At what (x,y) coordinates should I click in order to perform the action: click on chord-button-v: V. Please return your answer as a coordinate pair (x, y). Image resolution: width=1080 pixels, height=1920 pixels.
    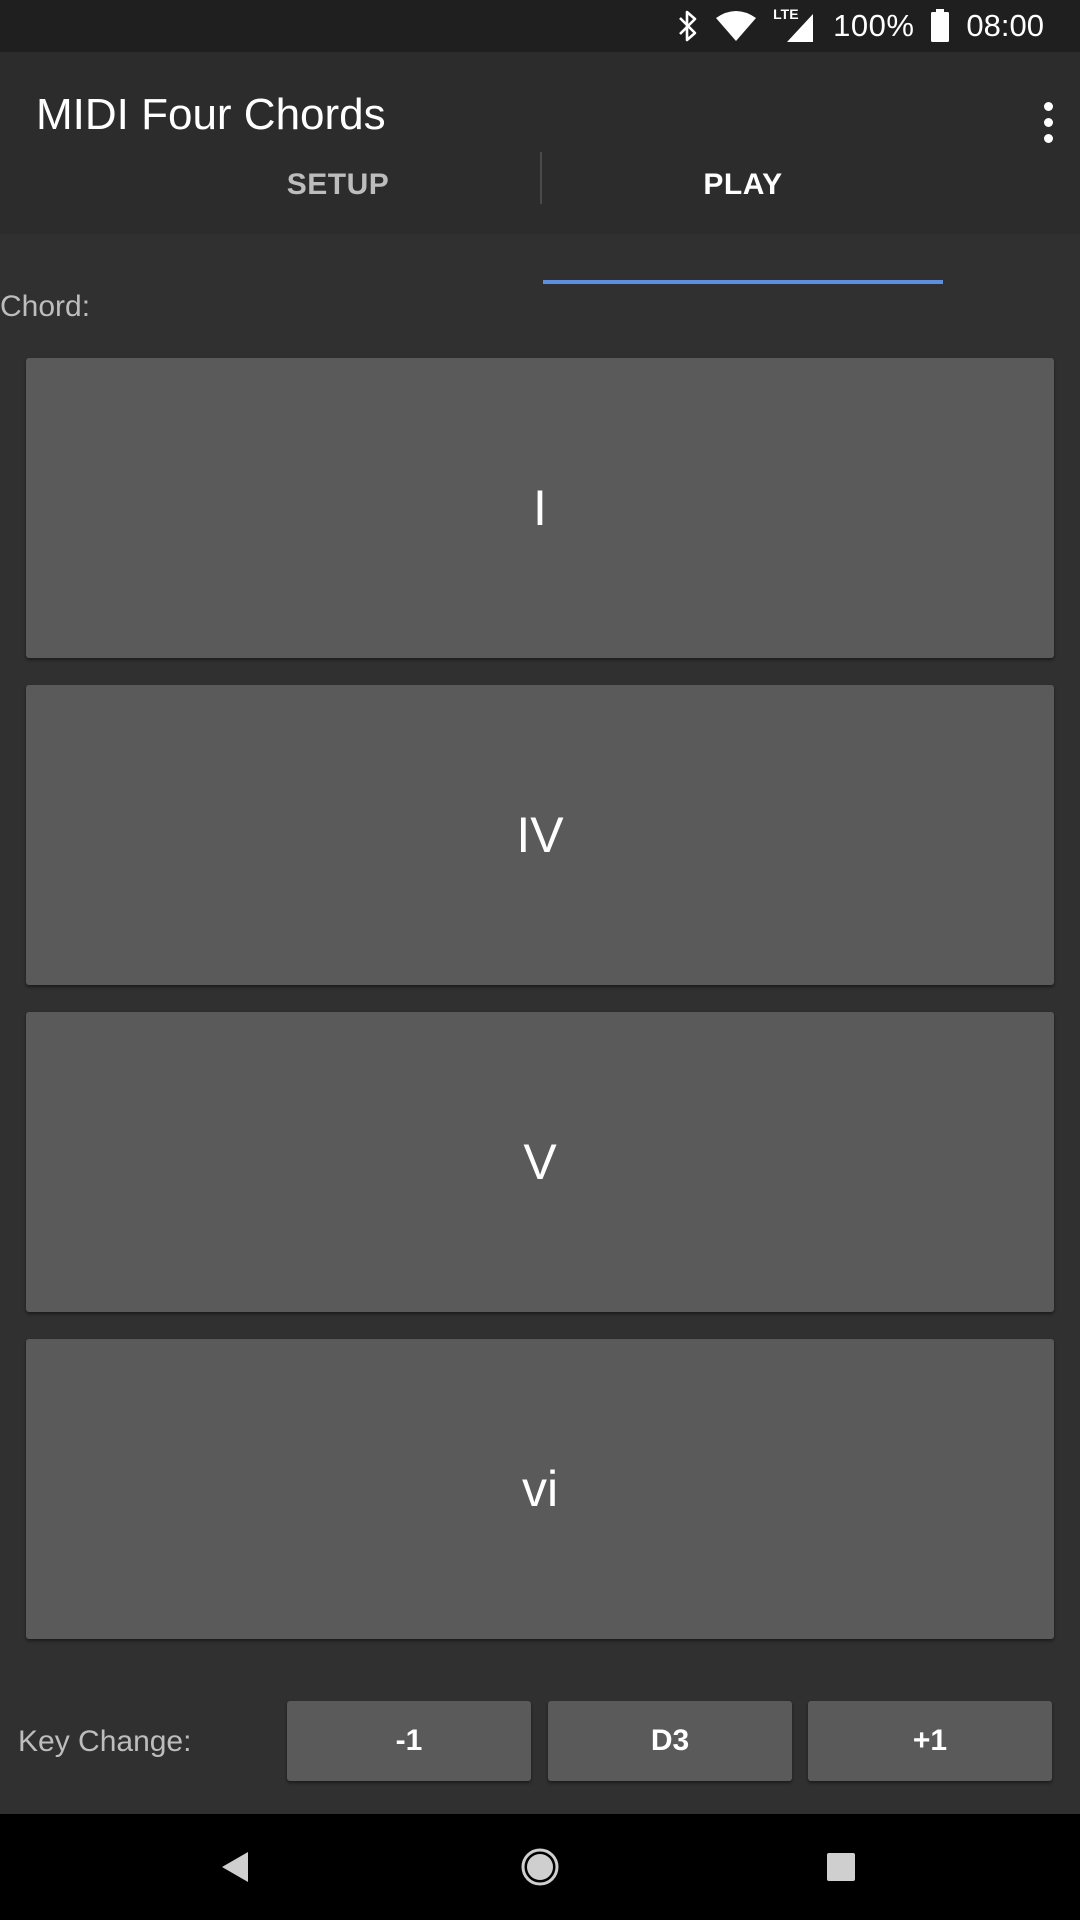
    Looking at the image, I should click on (540, 1162).